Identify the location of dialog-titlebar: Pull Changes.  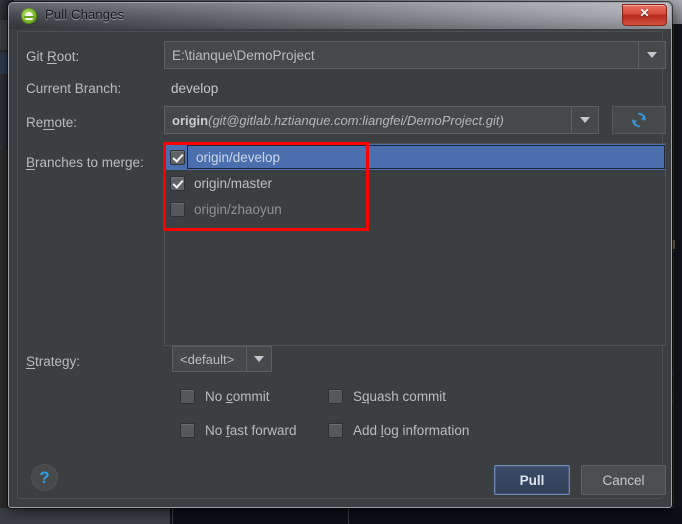
(340, 16).